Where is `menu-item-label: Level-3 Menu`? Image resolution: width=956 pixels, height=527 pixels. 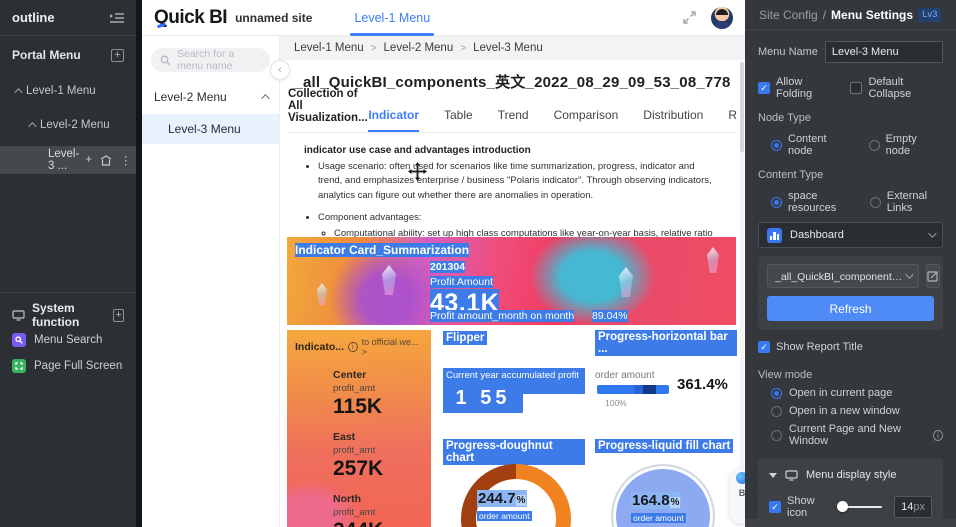 menu-item-label: Level-3 Menu is located at coordinates (204, 129).